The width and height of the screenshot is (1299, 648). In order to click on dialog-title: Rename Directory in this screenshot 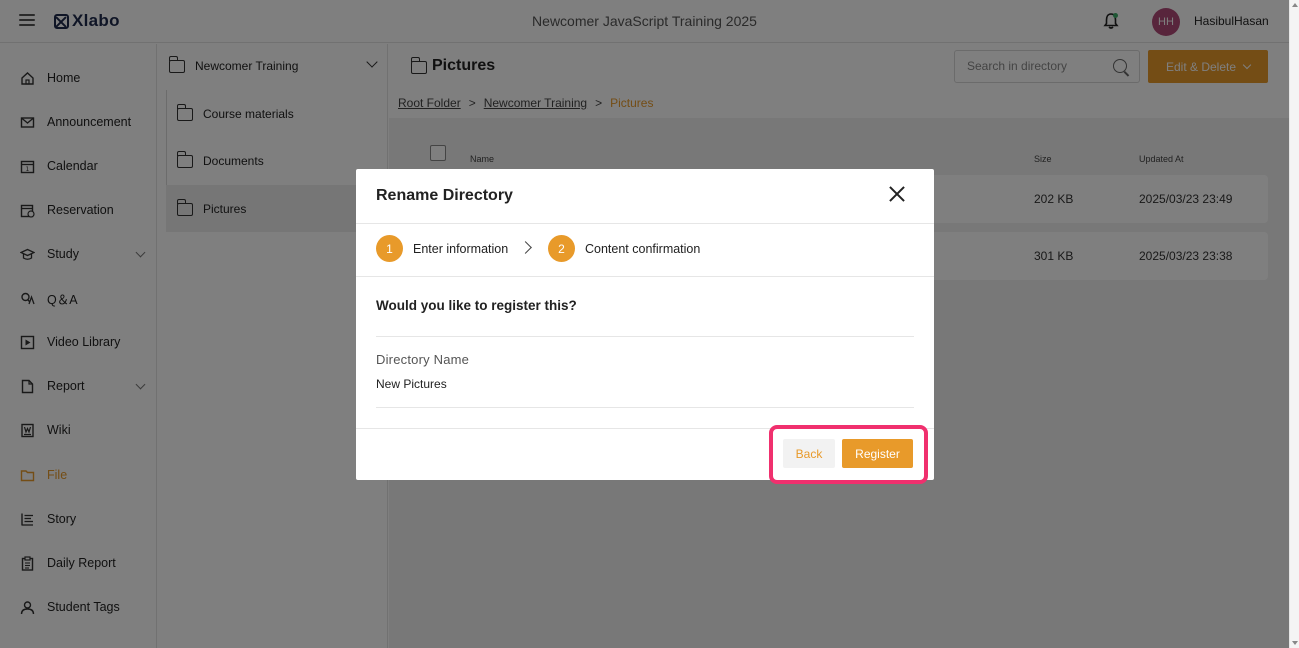, I will do `click(444, 195)`.